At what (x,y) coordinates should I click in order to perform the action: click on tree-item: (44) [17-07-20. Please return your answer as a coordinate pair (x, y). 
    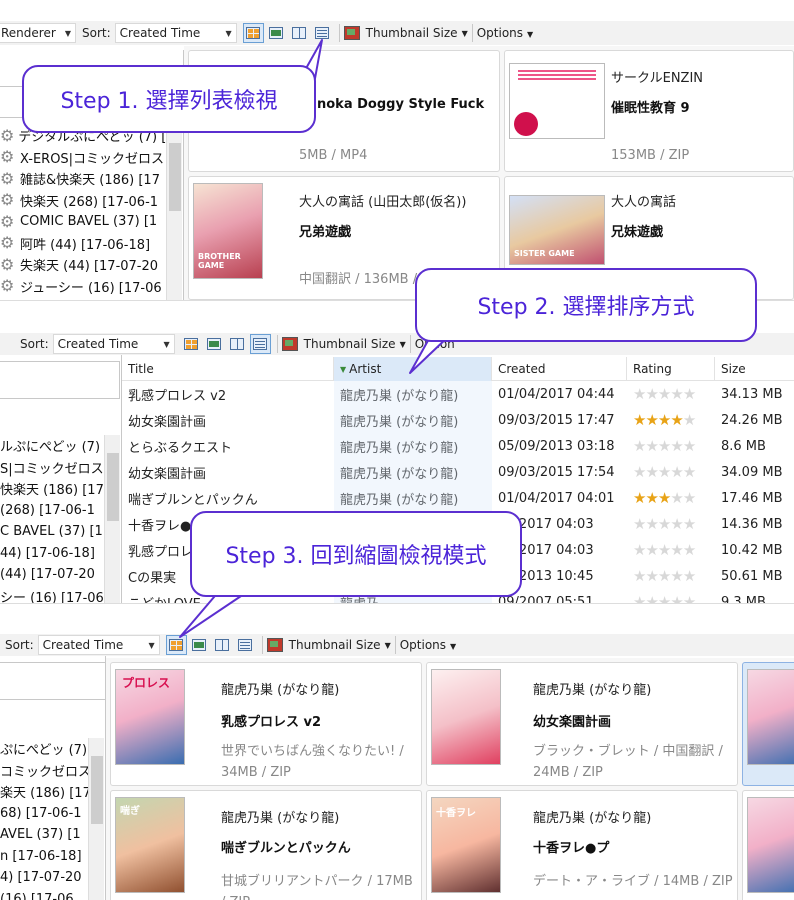
    Looking at the image, I should click on (53, 575).